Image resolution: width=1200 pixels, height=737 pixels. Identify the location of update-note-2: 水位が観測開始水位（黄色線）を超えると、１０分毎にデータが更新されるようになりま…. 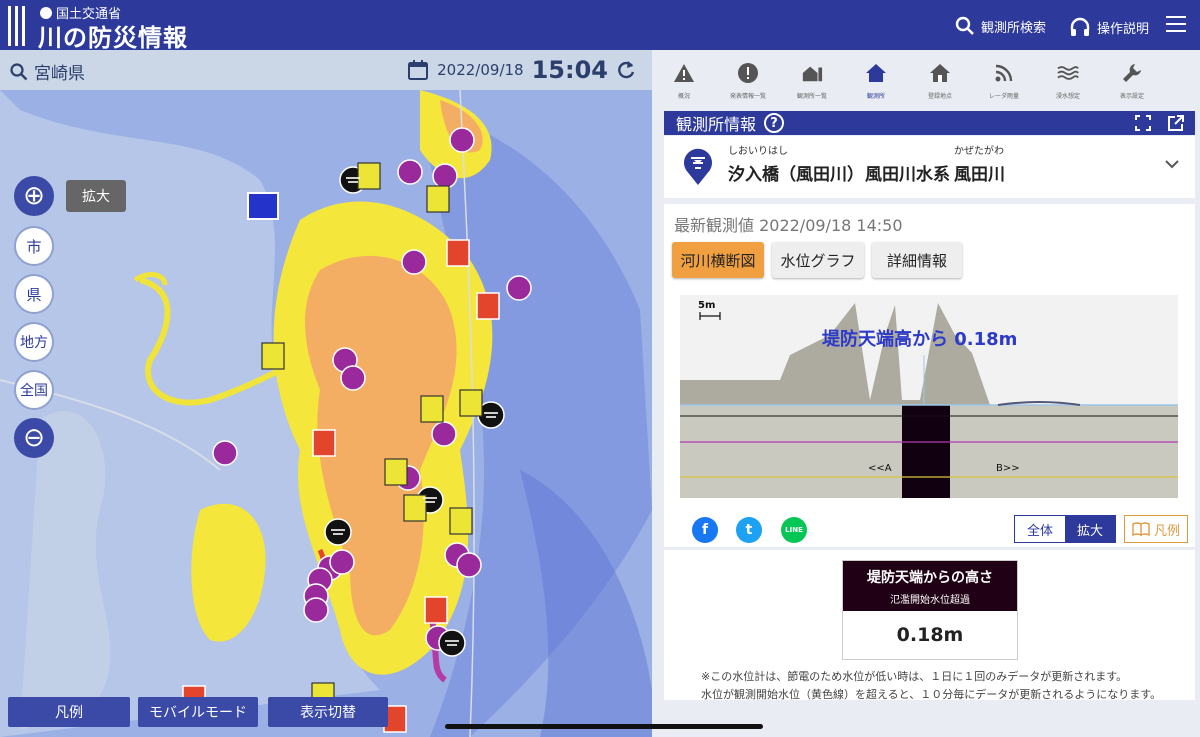
(931, 694).